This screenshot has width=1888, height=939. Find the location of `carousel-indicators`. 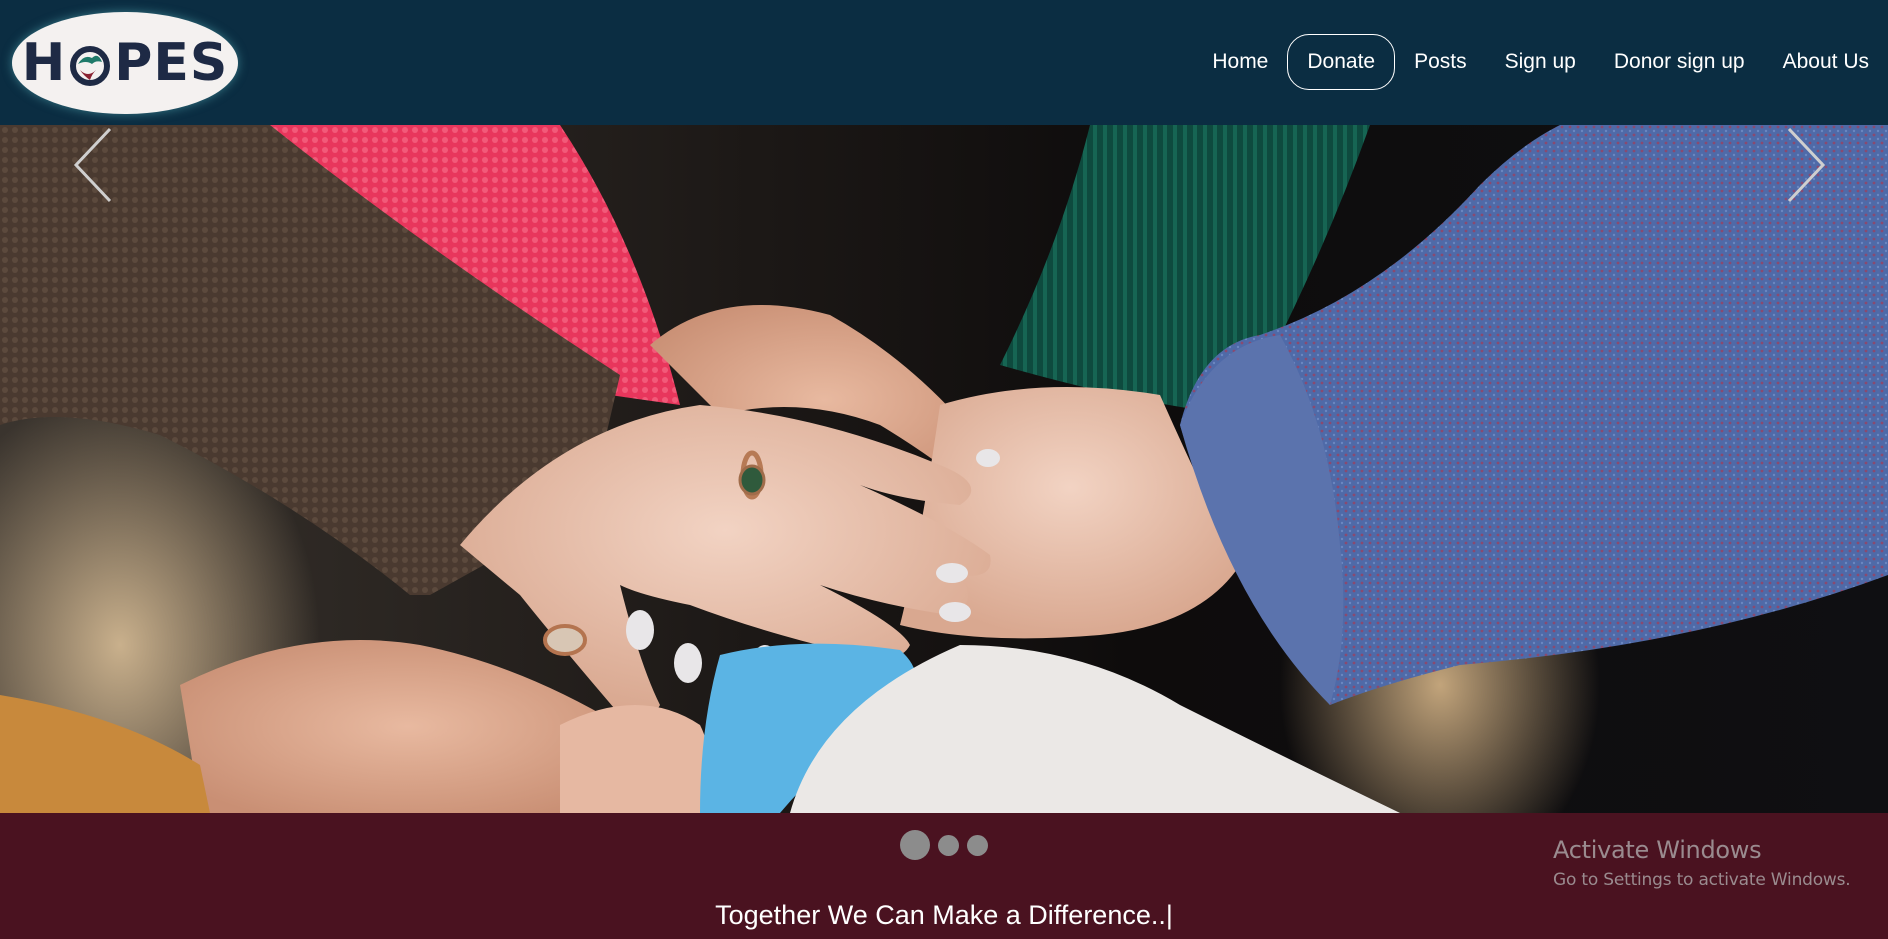

carousel-indicators is located at coordinates (948, 845).